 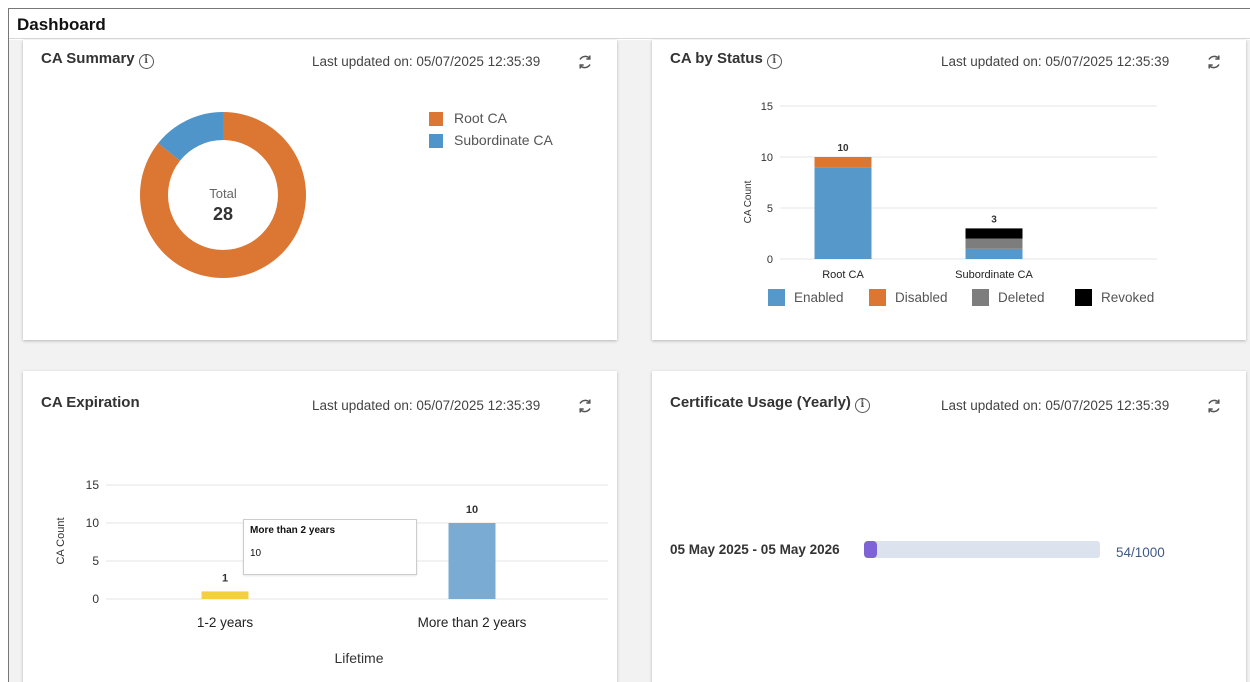 What do you see at coordinates (223, 193) in the screenshot?
I see `donut-center-label: Total` at bounding box center [223, 193].